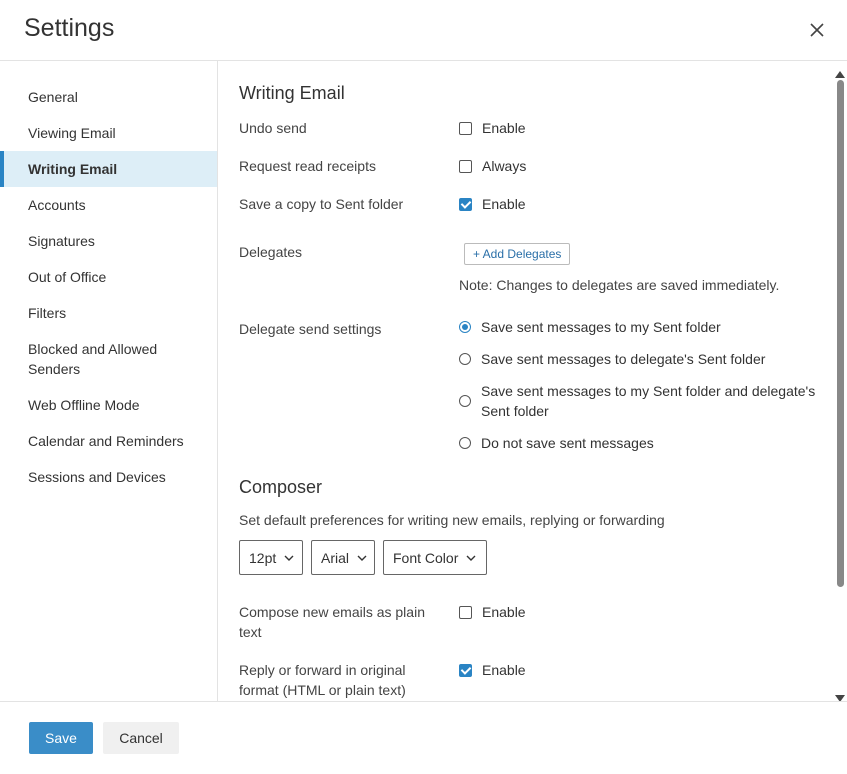 This screenshot has height=774, width=847. I want to click on close-icon, so click(817, 30).